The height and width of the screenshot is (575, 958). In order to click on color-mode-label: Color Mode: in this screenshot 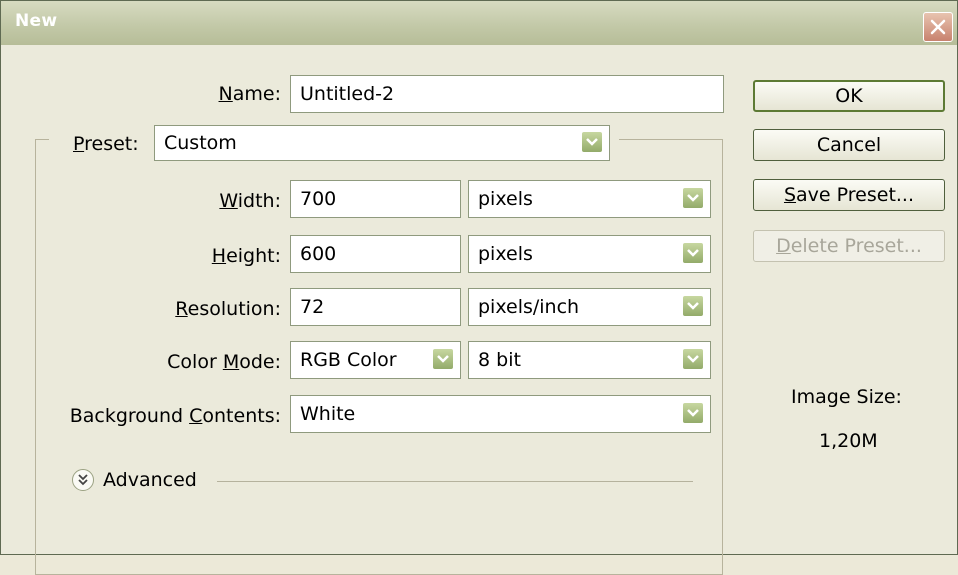, I will do `click(224, 362)`.